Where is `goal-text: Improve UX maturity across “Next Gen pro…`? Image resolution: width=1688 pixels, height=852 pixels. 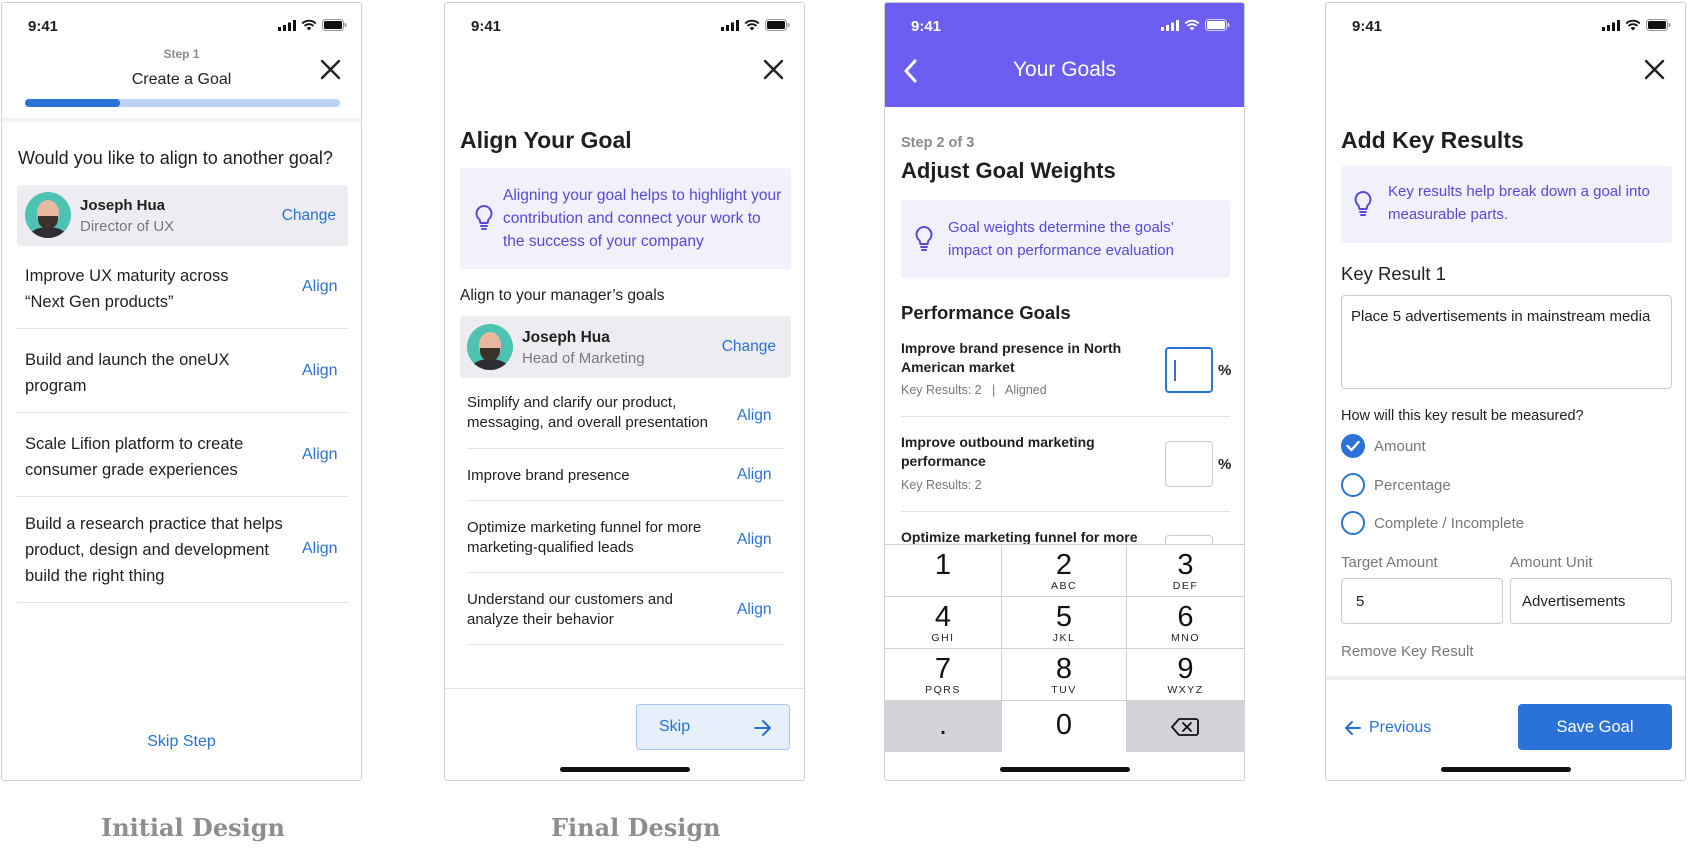 goal-text: Improve UX maturity across “Next Gen pro… is located at coordinates (127, 289).